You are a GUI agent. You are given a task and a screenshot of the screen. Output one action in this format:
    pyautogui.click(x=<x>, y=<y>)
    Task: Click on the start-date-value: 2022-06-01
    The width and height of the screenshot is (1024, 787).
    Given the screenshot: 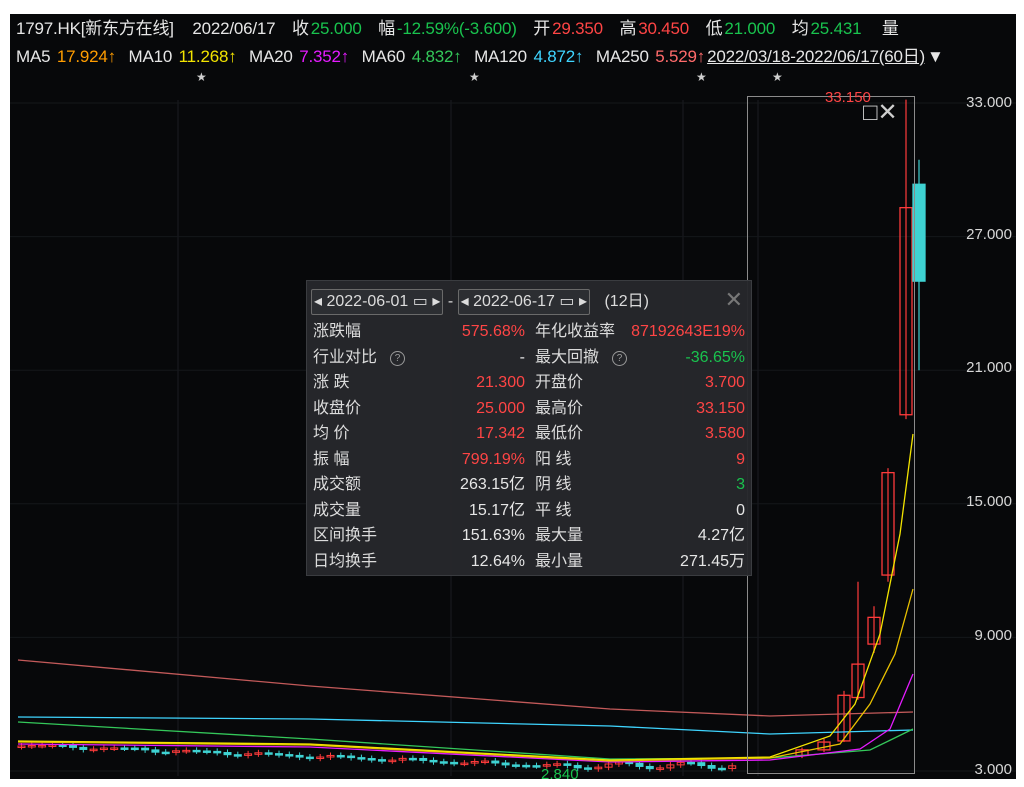 What is the action you would take?
    pyautogui.click(x=367, y=301)
    